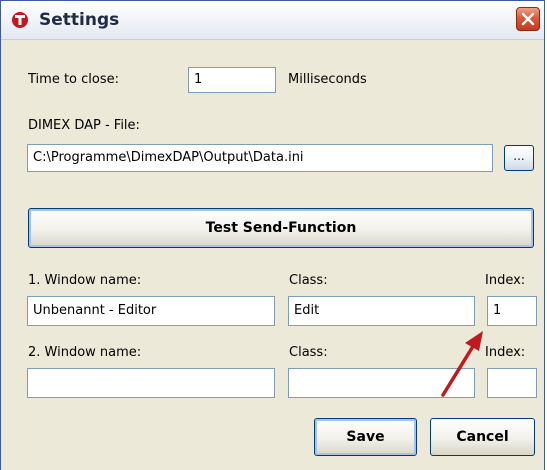 The width and height of the screenshot is (547, 470). What do you see at coordinates (512, 383) in the screenshot?
I see `index-2-input` at bounding box center [512, 383].